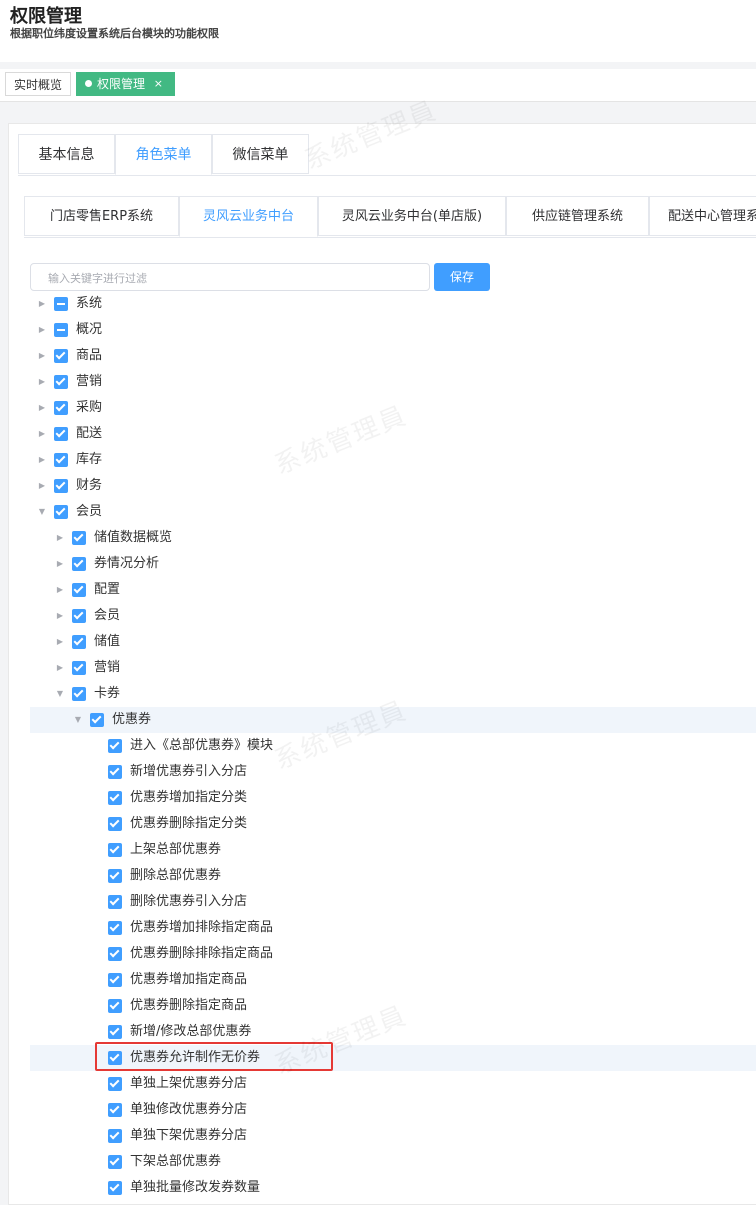 The image size is (756, 1205). Describe the element at coordinates (393, 798) in the screenshot. I see `tree-node: 优惠券增加指定分类` at that location.